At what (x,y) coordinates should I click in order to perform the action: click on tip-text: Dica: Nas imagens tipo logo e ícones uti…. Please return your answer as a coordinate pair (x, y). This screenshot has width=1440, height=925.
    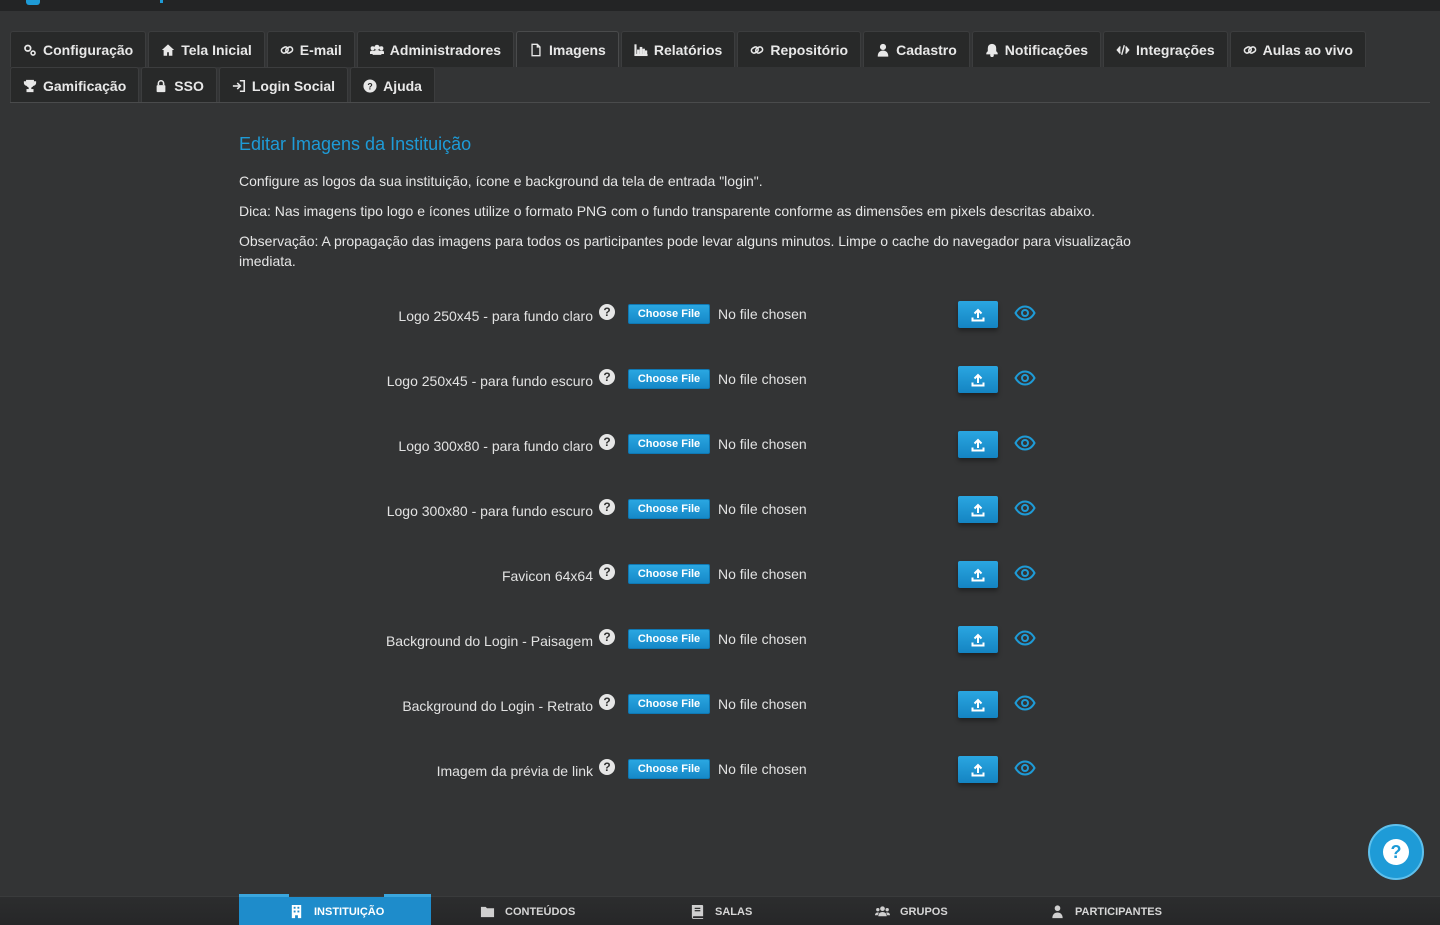
    Looking at the image, I should click on (667, 211).